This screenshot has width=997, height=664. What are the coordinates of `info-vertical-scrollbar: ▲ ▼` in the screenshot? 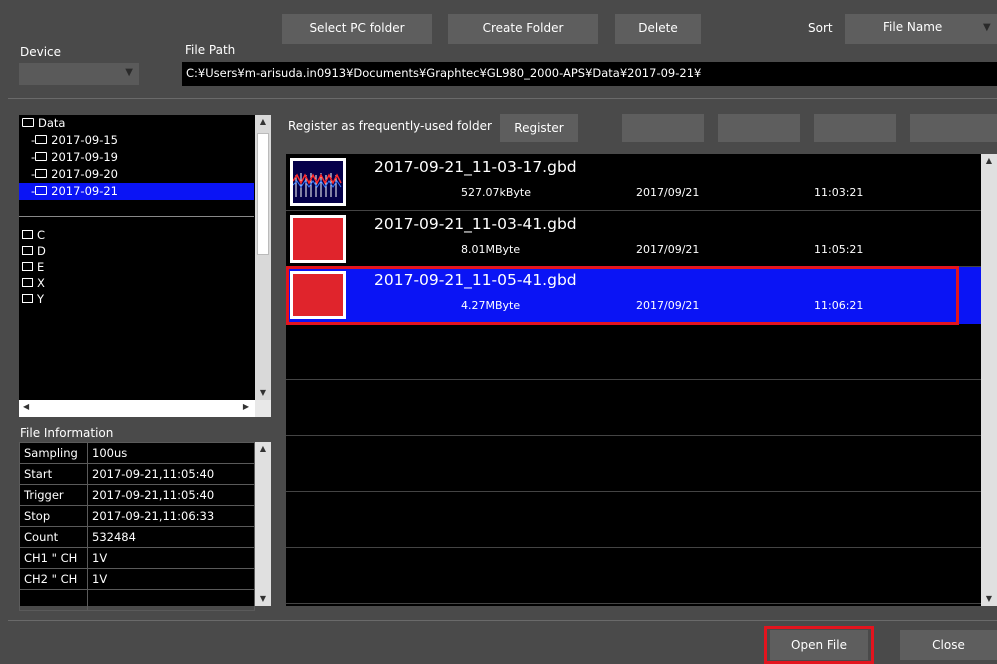 It's located at (263, 524).